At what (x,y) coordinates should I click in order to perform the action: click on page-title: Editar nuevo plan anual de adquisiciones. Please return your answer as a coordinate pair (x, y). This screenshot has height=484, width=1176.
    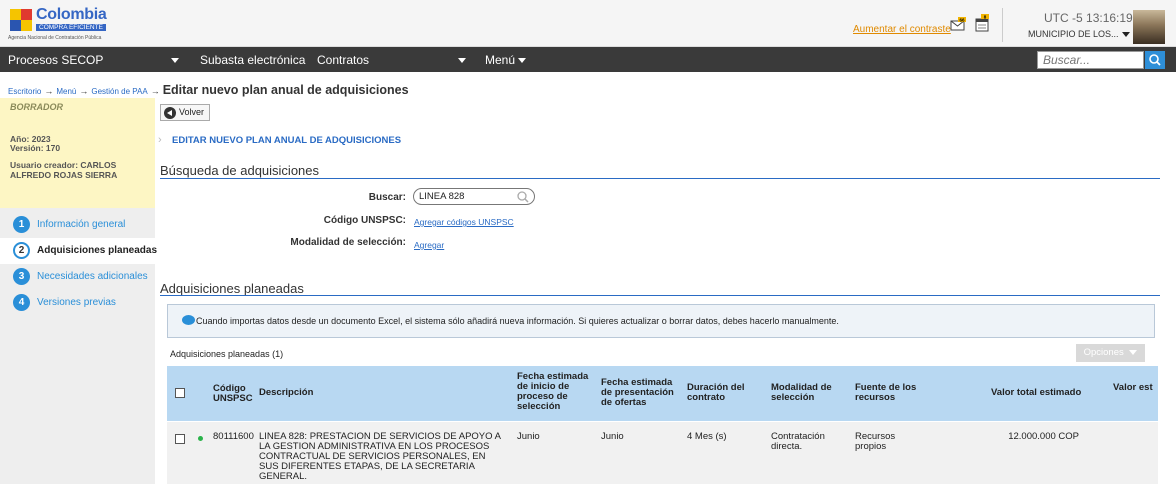
    Looking at the image, I should click on (285, 90).